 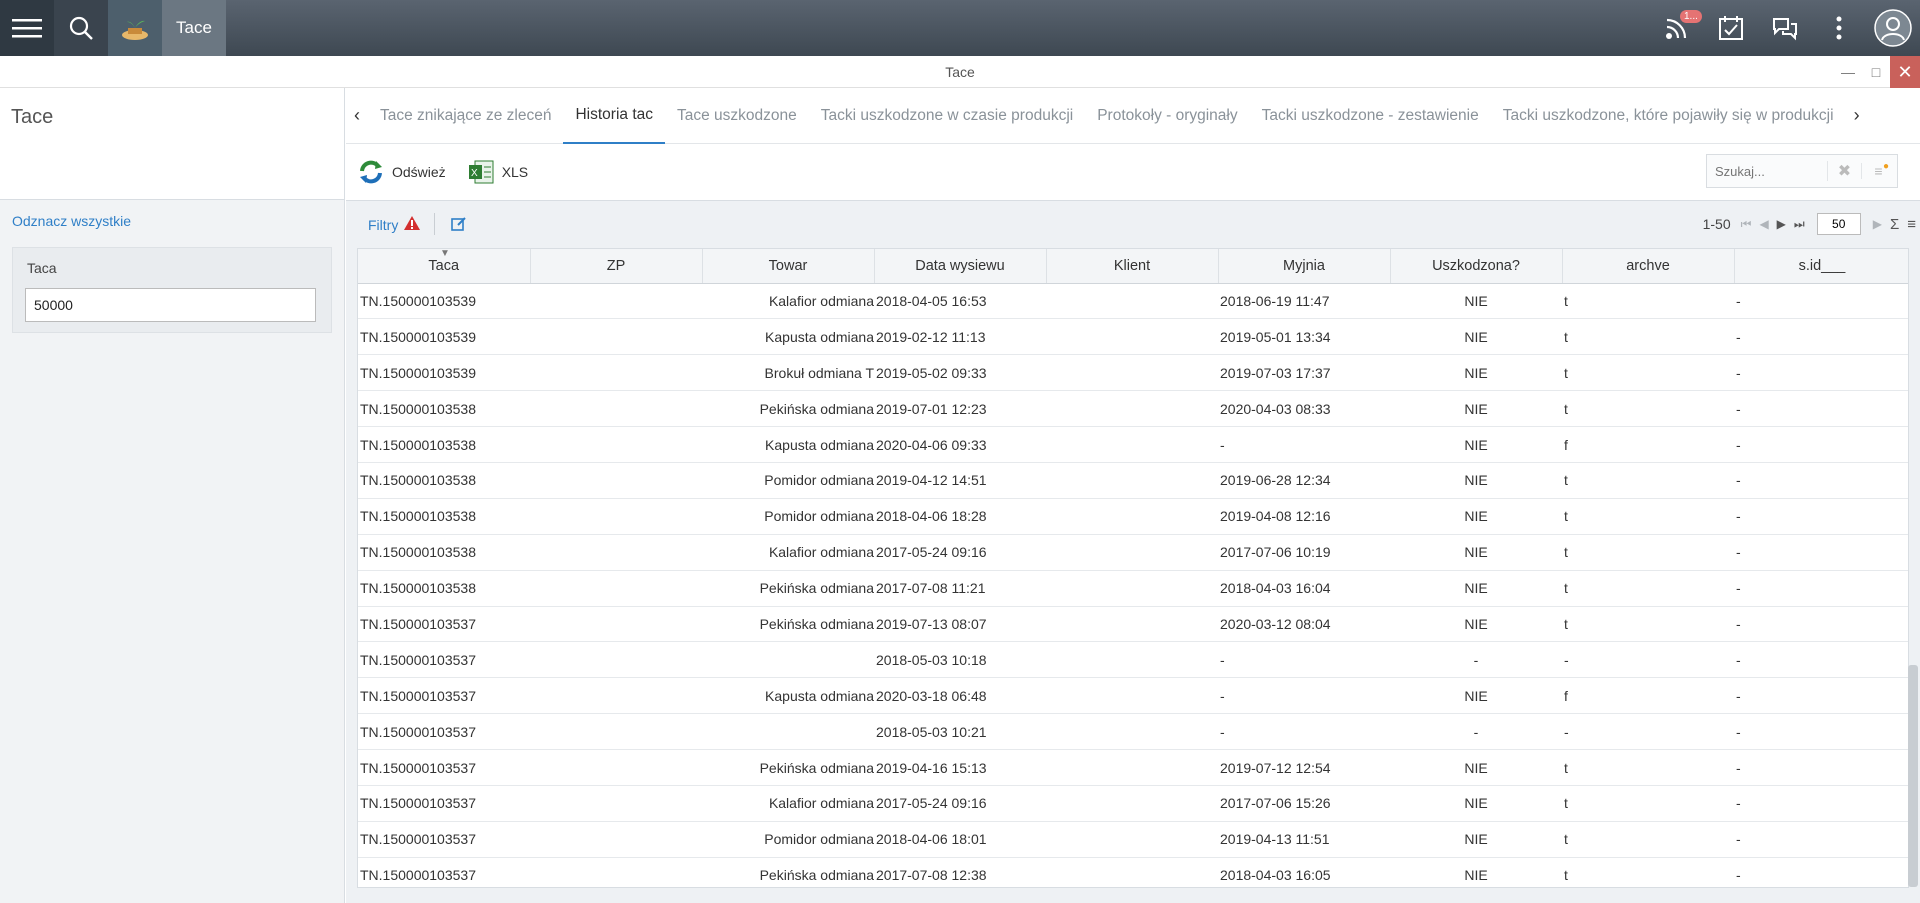 What do you see at coordinates (1911, 224) in the screenshot?
I see `columns-menu-icon: ≡` at bounding box center [1911, 224].